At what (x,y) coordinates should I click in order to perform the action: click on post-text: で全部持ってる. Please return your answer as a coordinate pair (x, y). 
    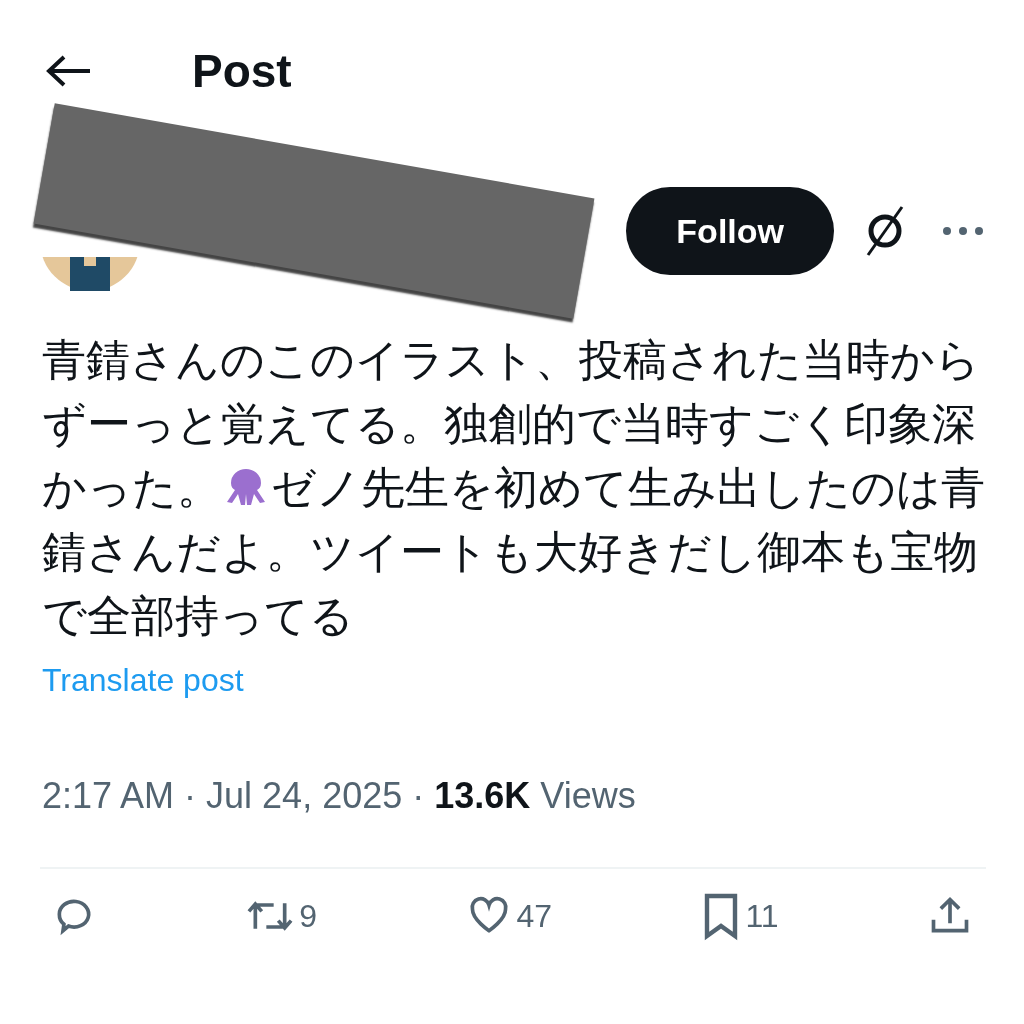
    Looking at the image, I should click on (198, 615).